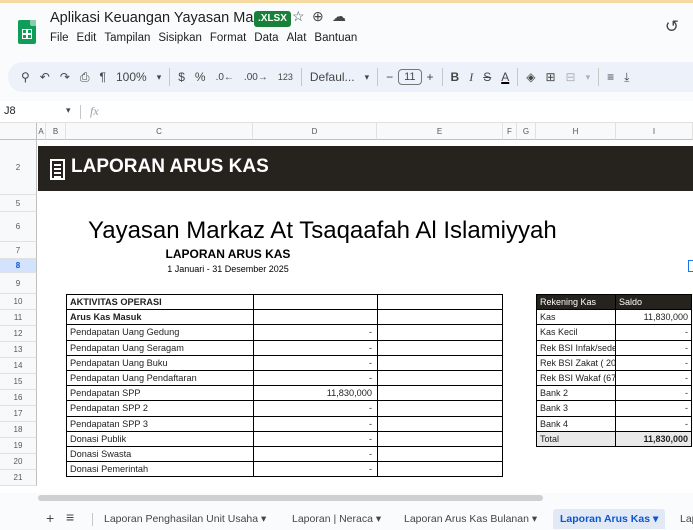 The width and height of the screenshot is (693, 530). What do you see at coordinates (290, 498) in the screenshot?
I see `horizontal-scrollbar` at bounding box center [290, 498].